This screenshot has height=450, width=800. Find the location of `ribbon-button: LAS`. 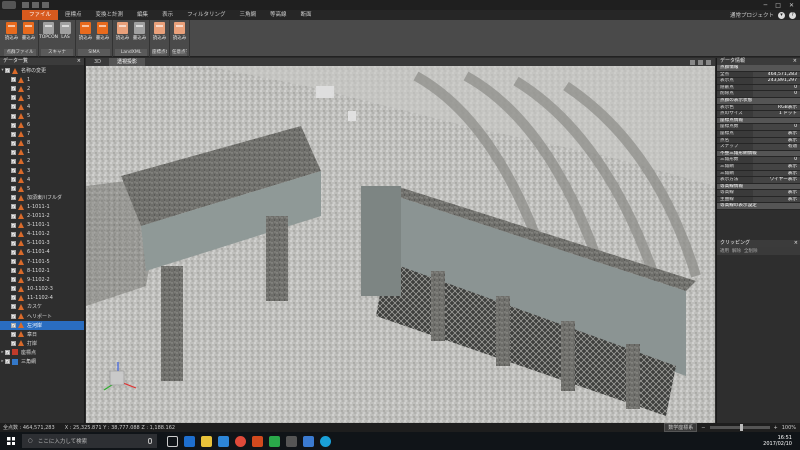

ribbon-button: LAS is located at coordinates (65, 34).